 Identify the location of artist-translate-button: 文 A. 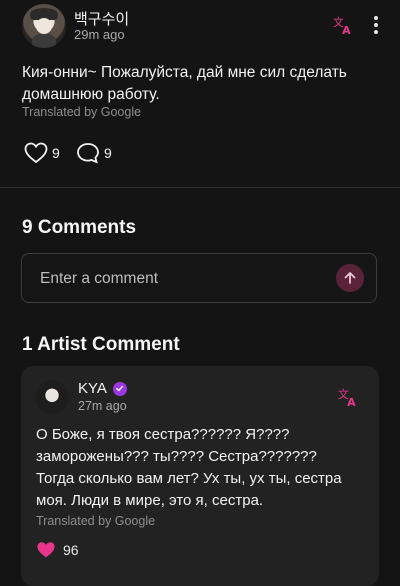
(348, 399).